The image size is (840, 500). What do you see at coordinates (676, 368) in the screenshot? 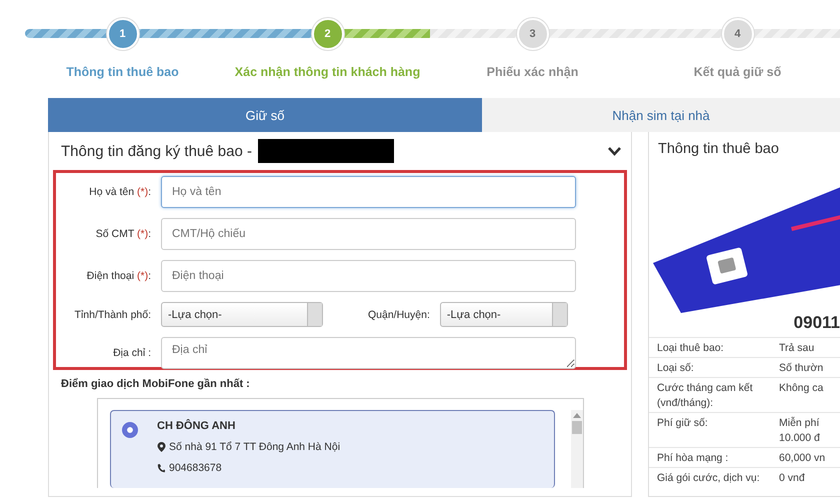
I see `info-label: Loại số:` at bounding box center [676, 368].